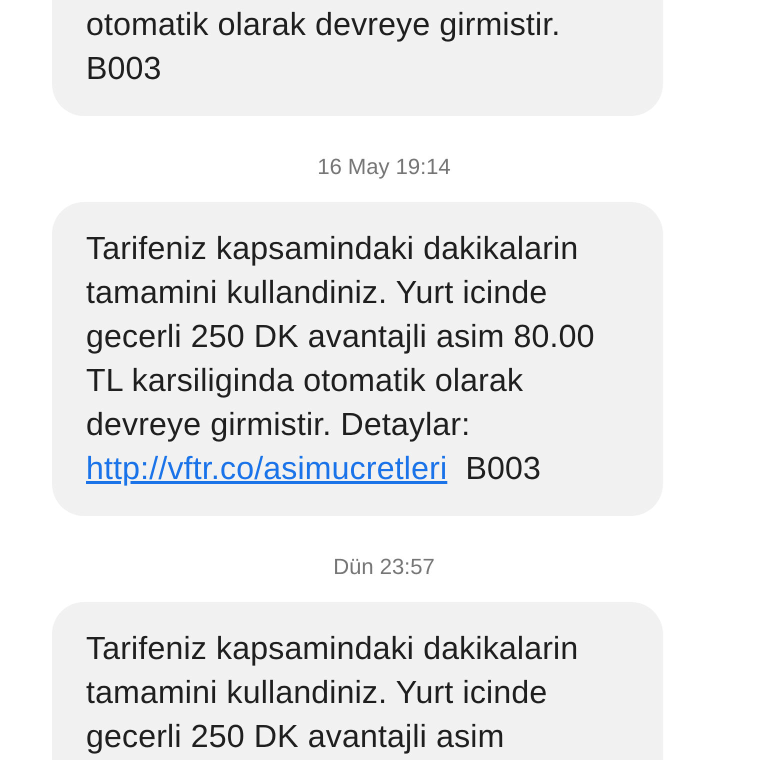 The image size is (768, 768). What do you see at coordinates (384, 567) in the screenshot?
I see `message-timestamp: Dün 23:57` at bounding box center [384, 567].